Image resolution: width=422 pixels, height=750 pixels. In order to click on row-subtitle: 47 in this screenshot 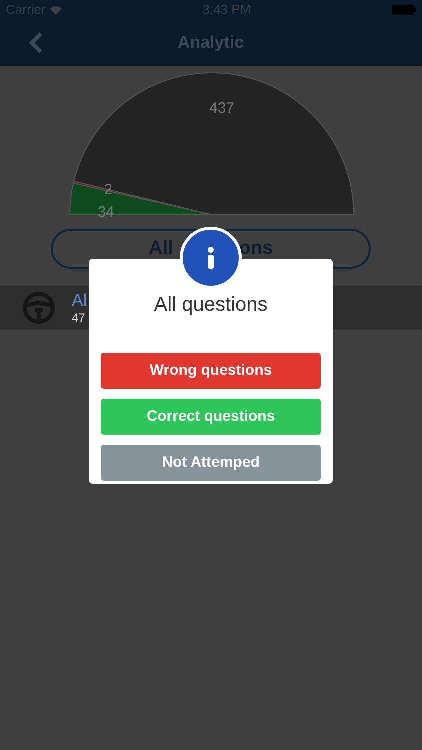, I will do `click(79, 318)`.